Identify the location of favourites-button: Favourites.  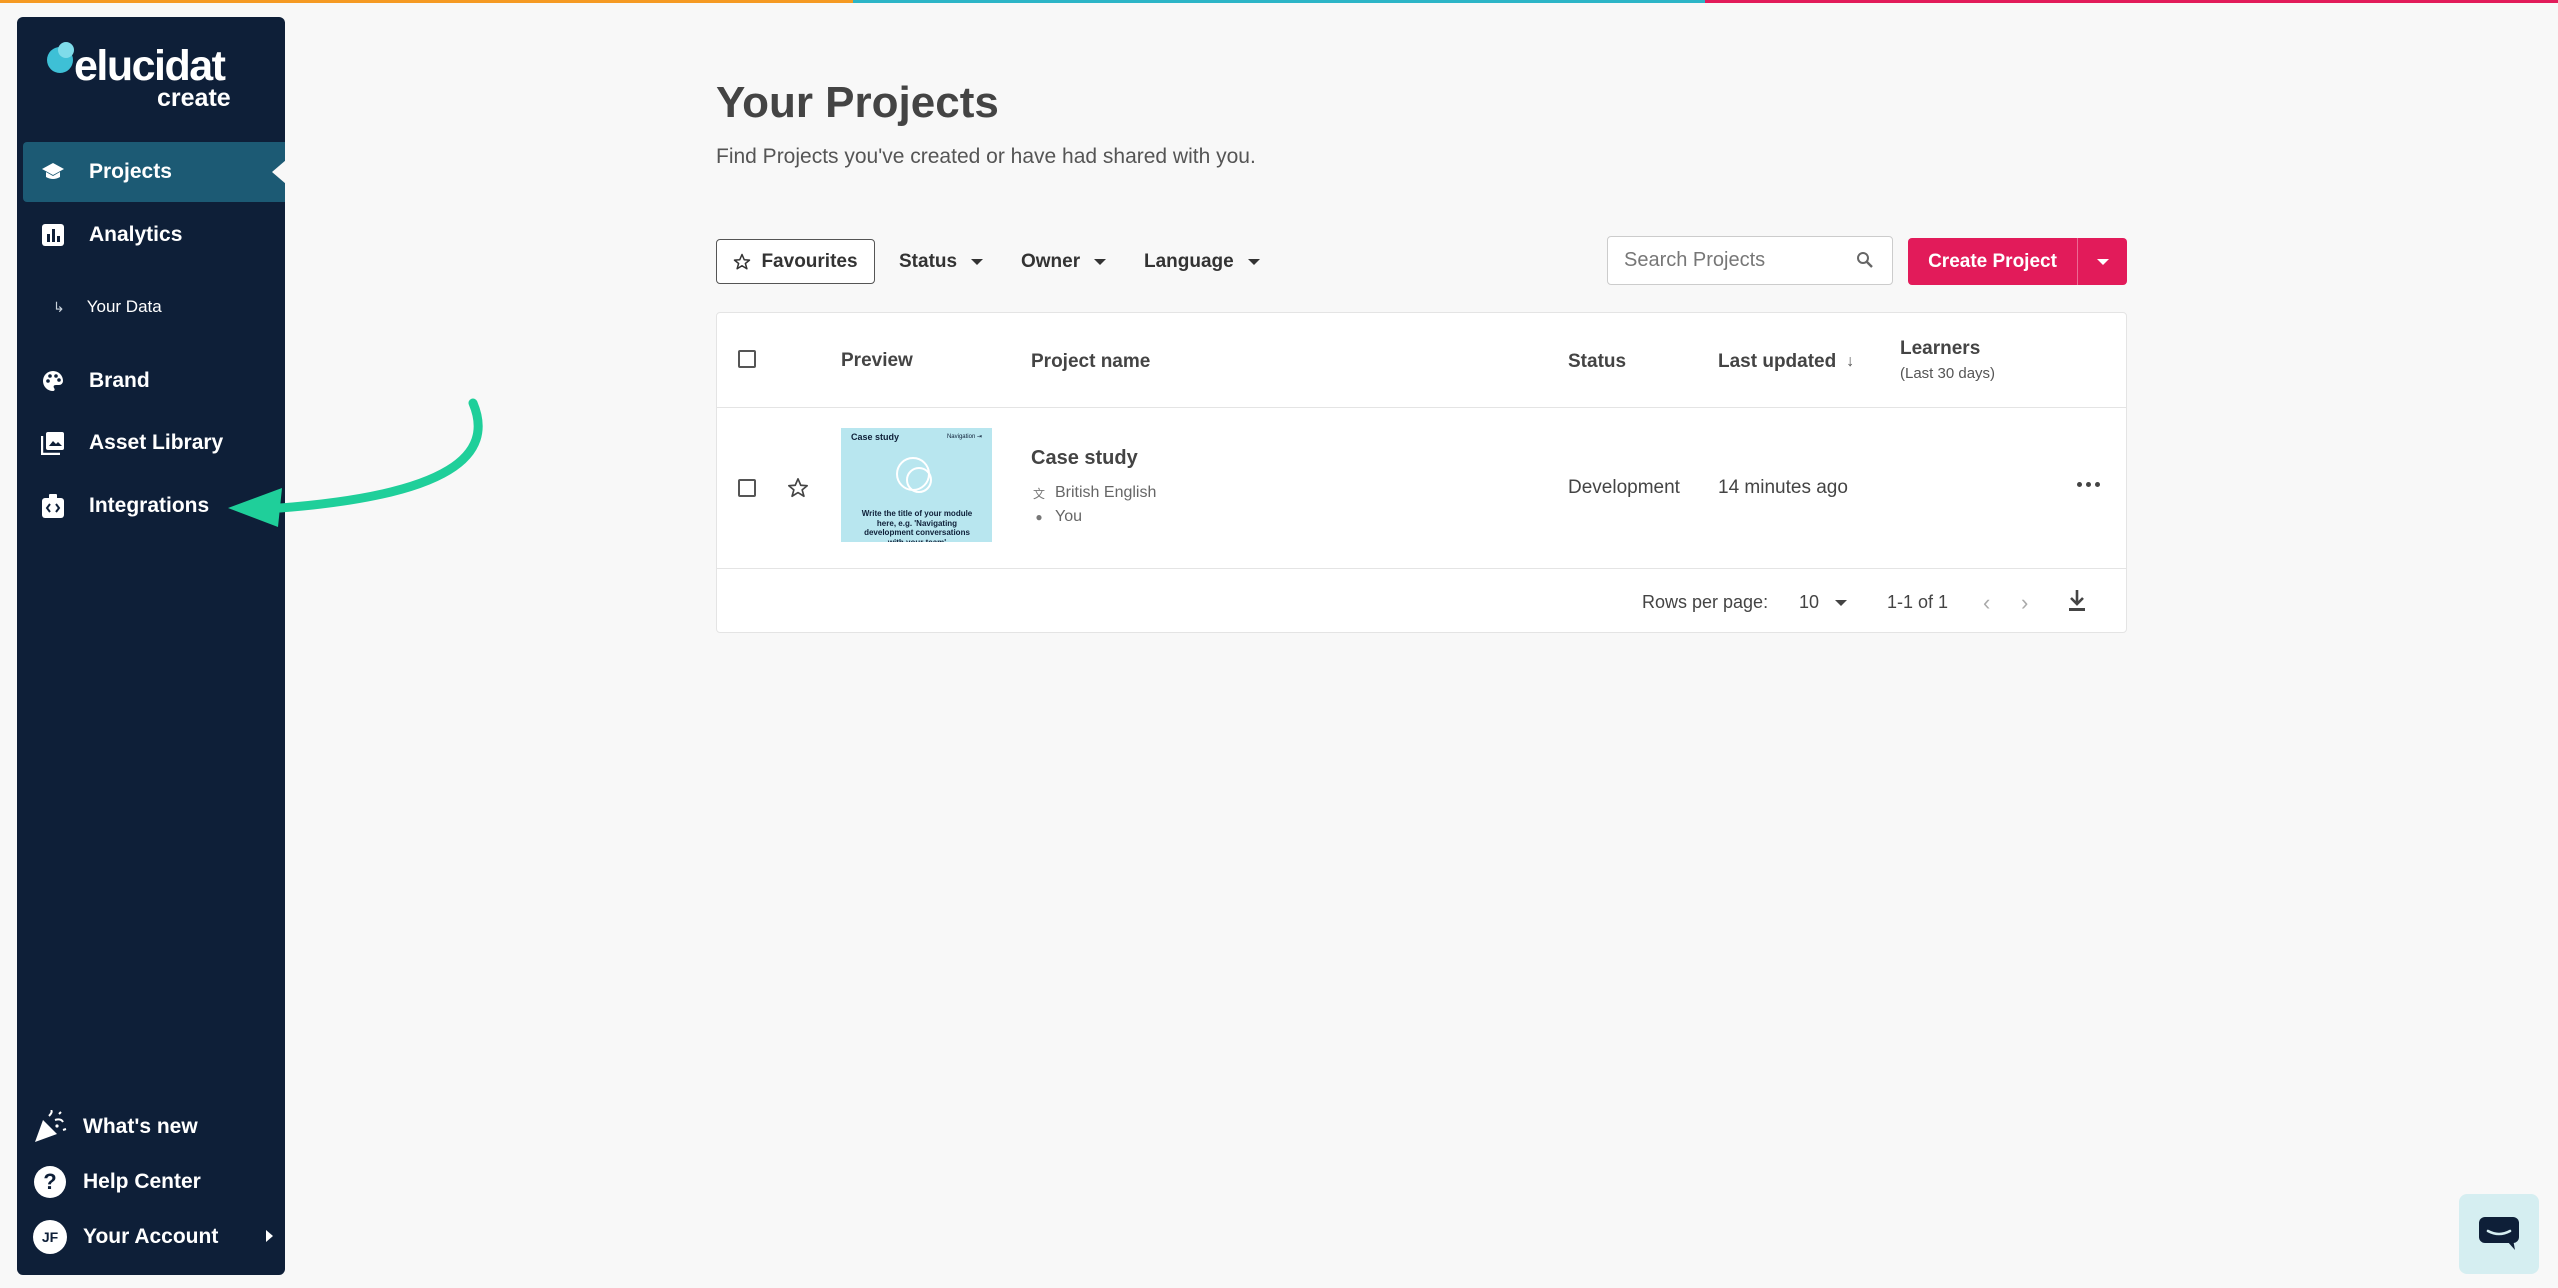
(795, 261).